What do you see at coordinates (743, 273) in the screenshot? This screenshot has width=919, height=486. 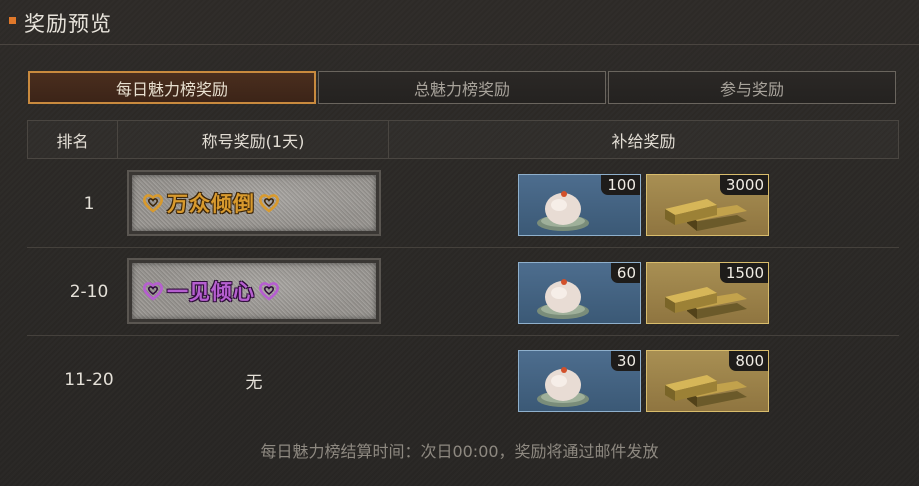 I see `gold-quantity: 1500` at bounding box center [743, 273].